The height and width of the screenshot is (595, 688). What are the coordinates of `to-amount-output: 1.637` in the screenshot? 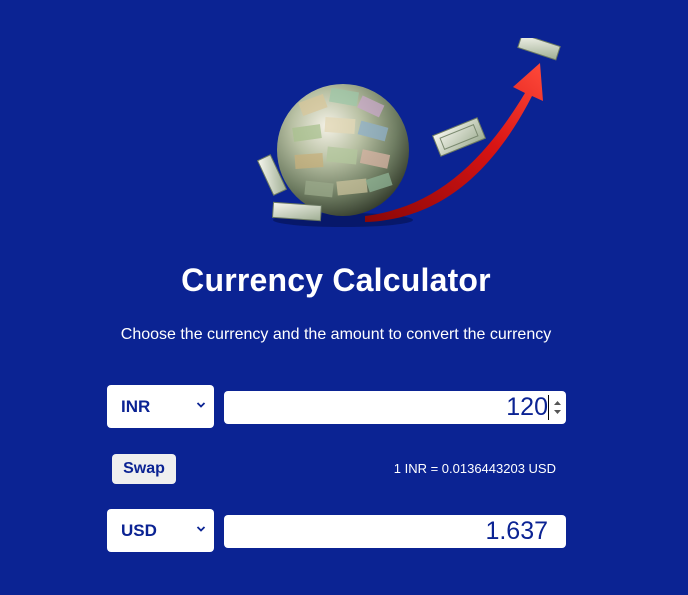 It's located at (395, 531).